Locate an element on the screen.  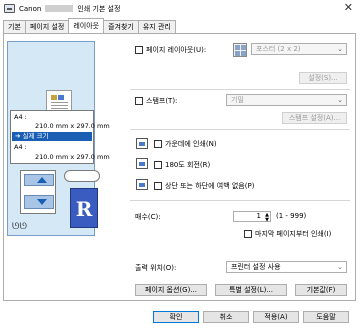
no-margin-label: 상단 또는 하단에 여백 없음(P) is located at coordinates (210, 186).